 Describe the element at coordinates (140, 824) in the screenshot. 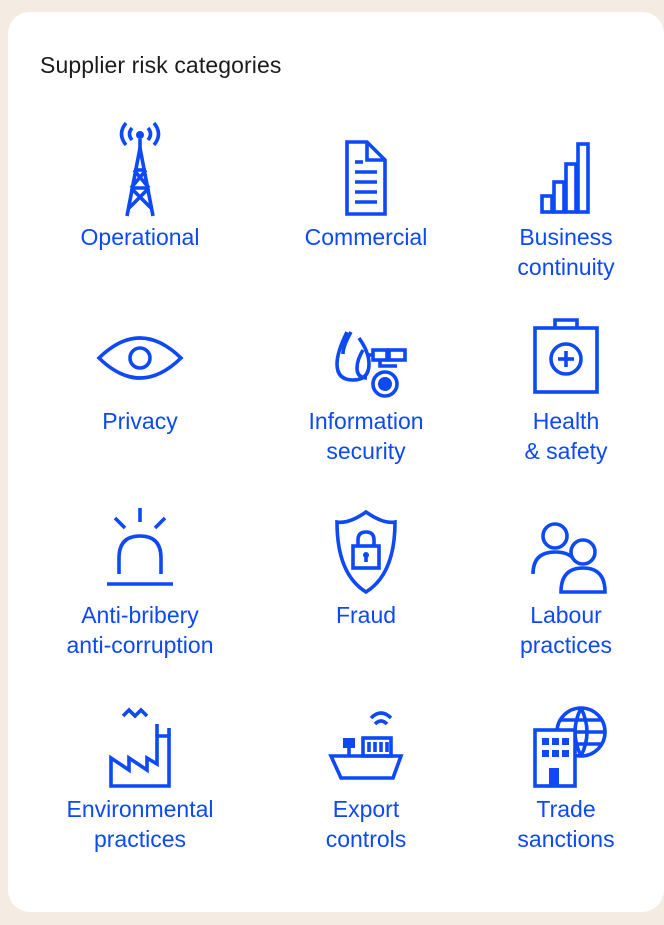

I see `category-label: Environmental practices` at that location.